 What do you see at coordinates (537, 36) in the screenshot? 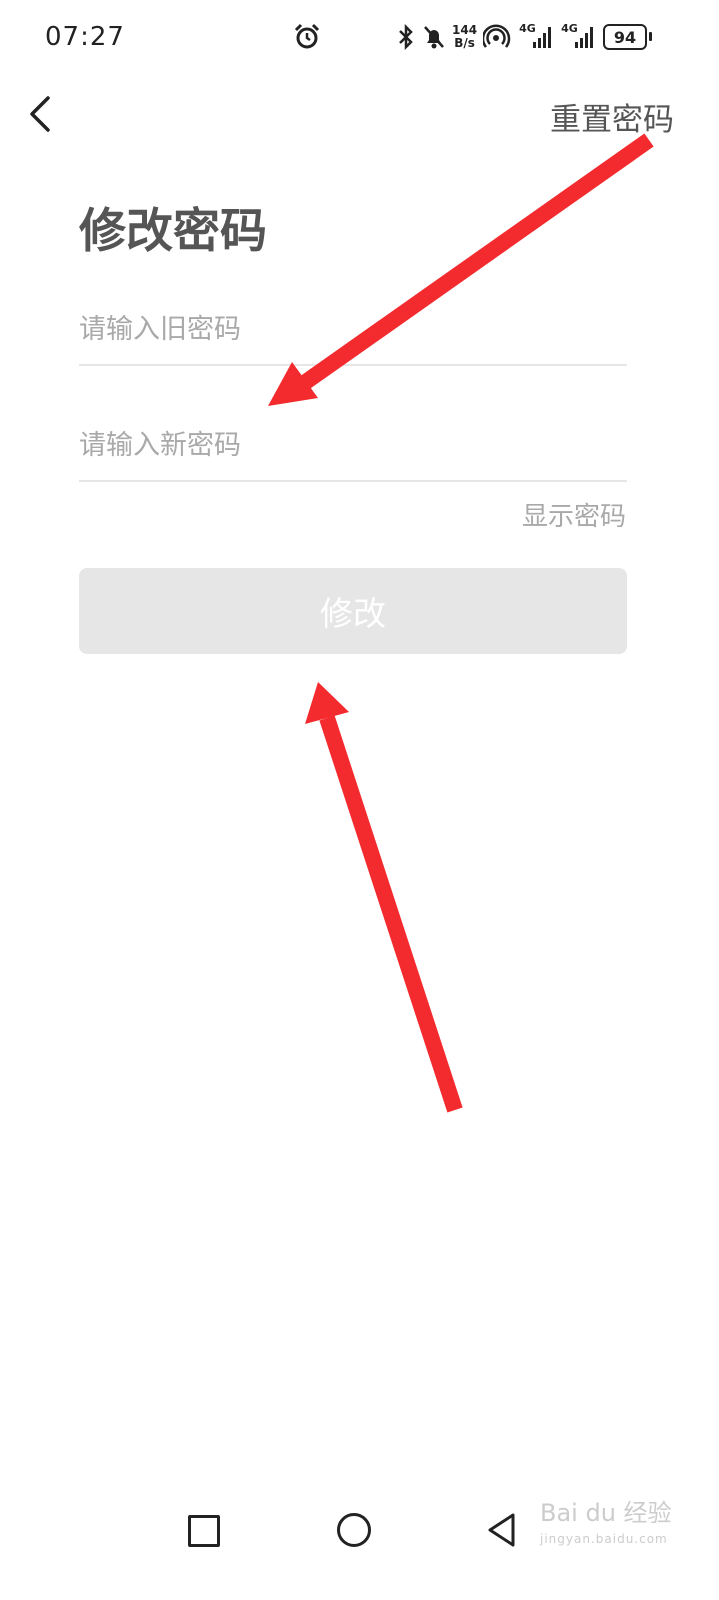
I see `cell-signal-1: 4G` at bounding box center [537, 36].